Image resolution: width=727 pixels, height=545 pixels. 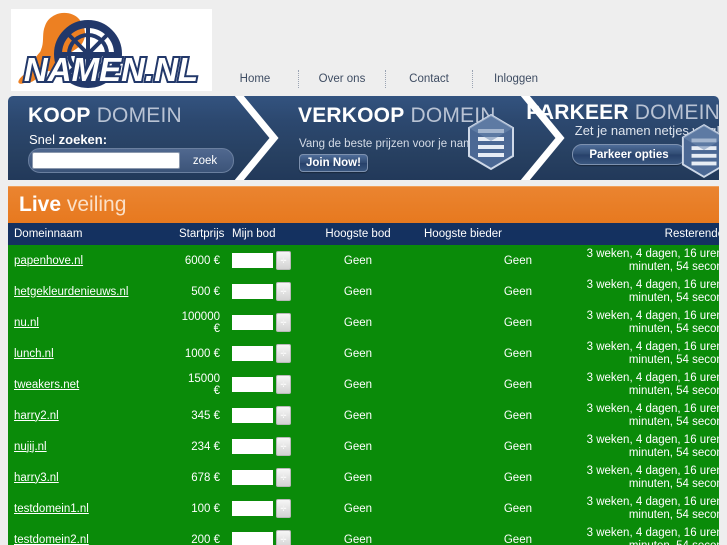 What do you see at coordinates (51, 539) in the screenshot?
I see `domain-link: testdomein2.nl` at bounding box center [51, 539].